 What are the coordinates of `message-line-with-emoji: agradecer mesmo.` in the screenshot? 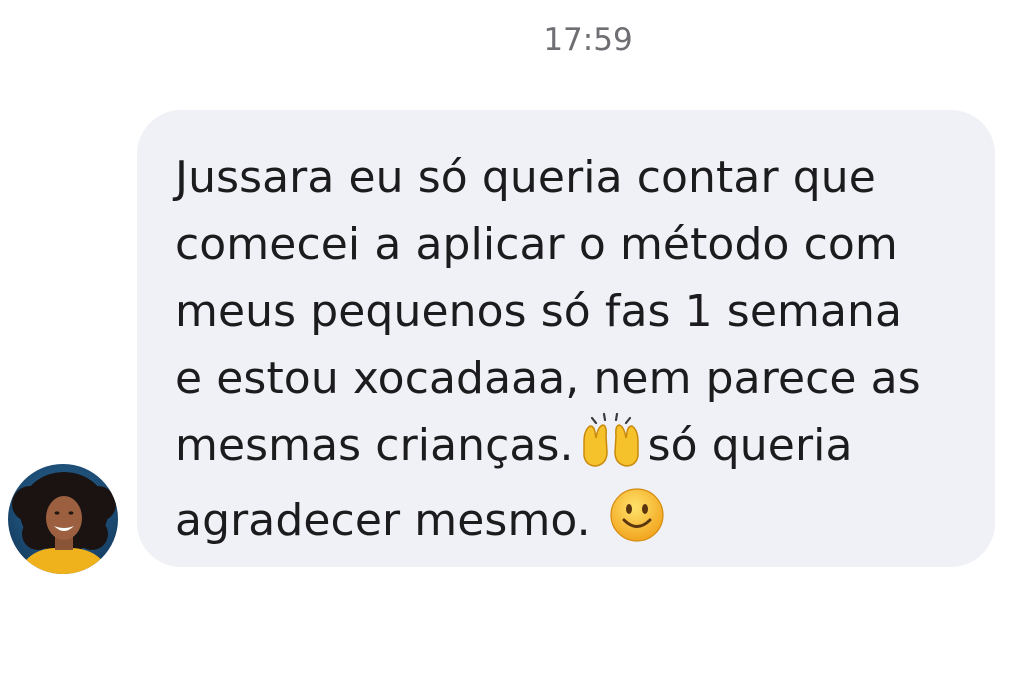 It's located at (570, 524).